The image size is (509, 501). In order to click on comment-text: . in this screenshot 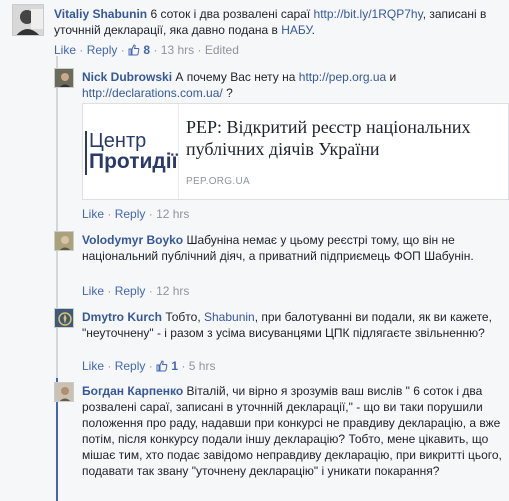, I will do `click(313, 30)`.